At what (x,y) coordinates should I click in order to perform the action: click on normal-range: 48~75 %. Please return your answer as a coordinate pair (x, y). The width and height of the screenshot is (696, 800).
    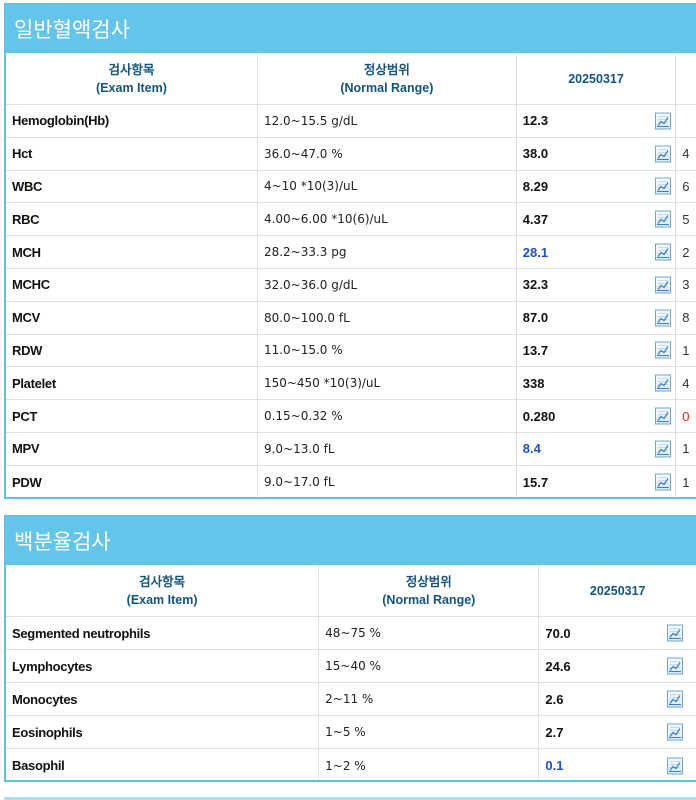
    Looking at the image, I should click on (429, 633).